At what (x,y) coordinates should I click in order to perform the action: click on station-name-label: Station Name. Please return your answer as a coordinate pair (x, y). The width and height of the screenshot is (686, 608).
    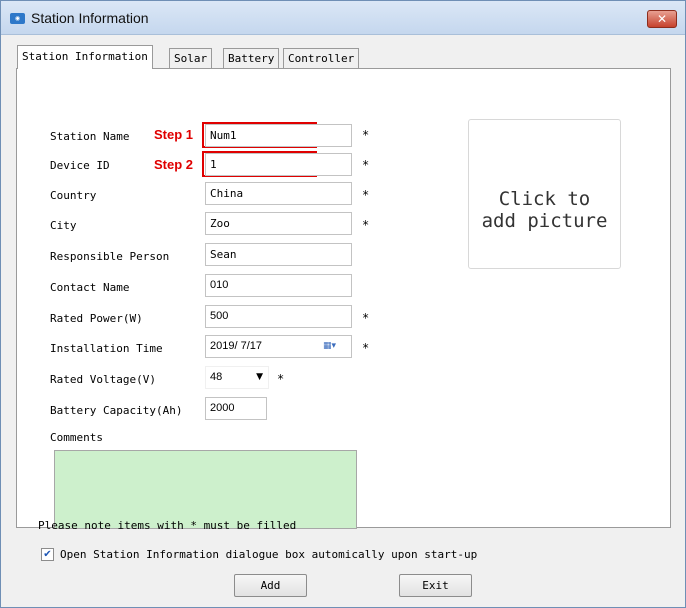
    Looking at the image, I should click on (90, 136).